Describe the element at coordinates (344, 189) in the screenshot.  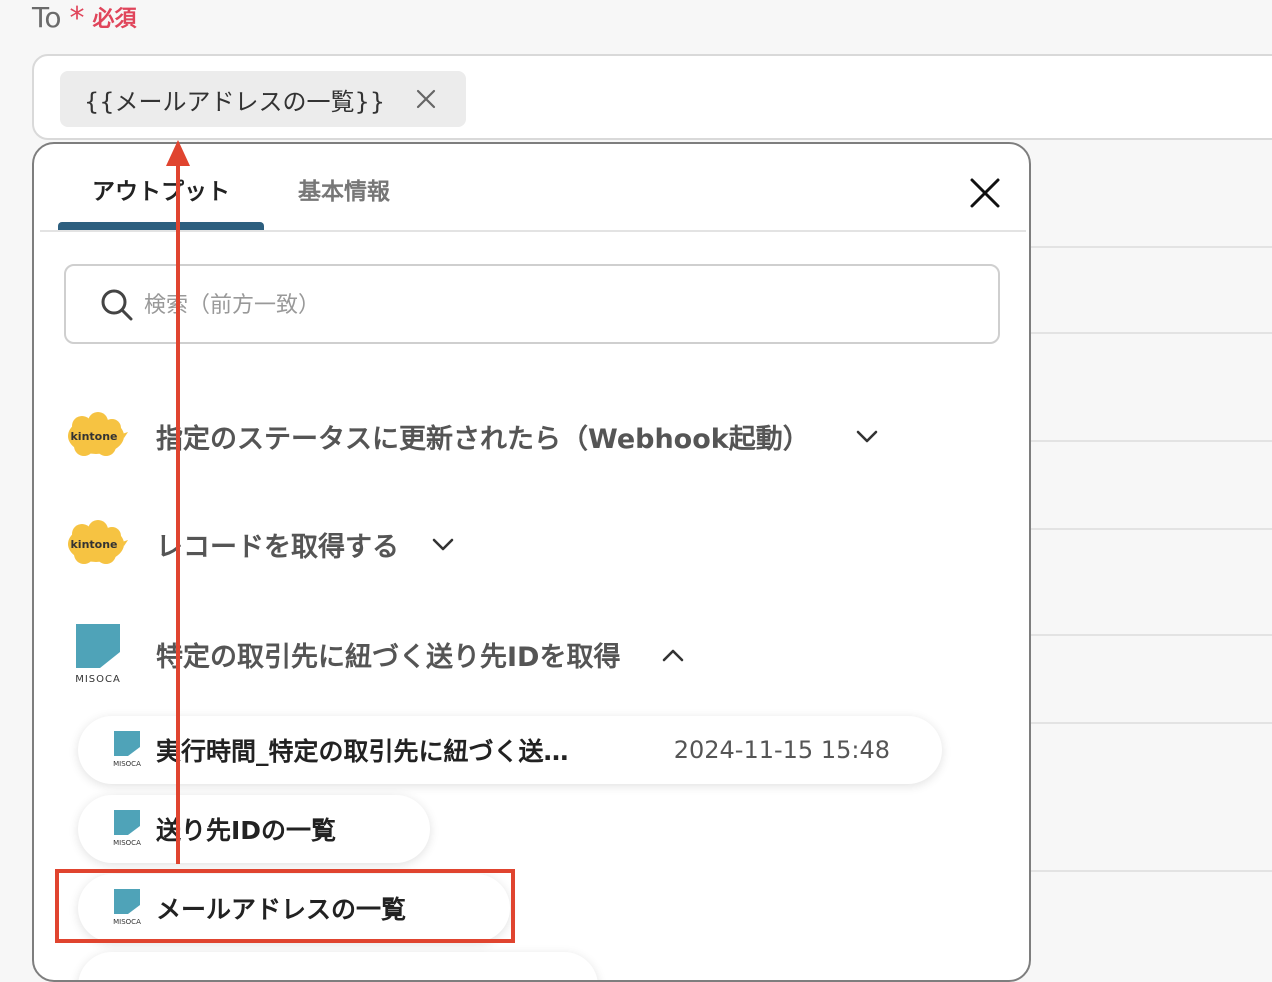
I see `tab-basic-info: 基本情報` at that location.